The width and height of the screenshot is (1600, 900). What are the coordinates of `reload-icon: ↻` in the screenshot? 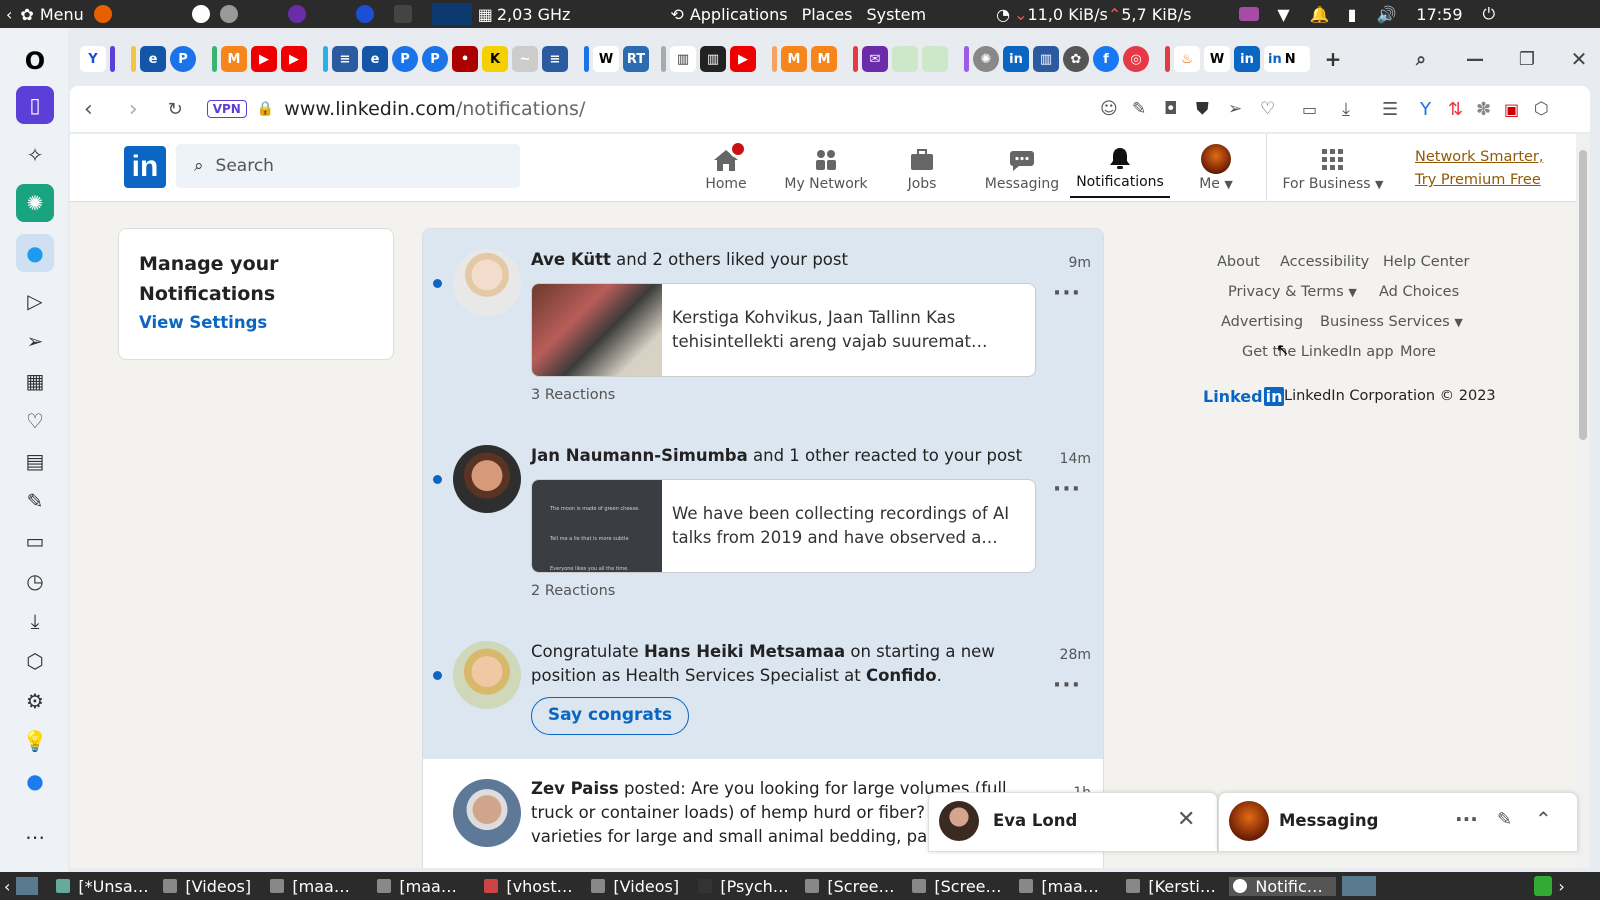 It's located at (175, 109).